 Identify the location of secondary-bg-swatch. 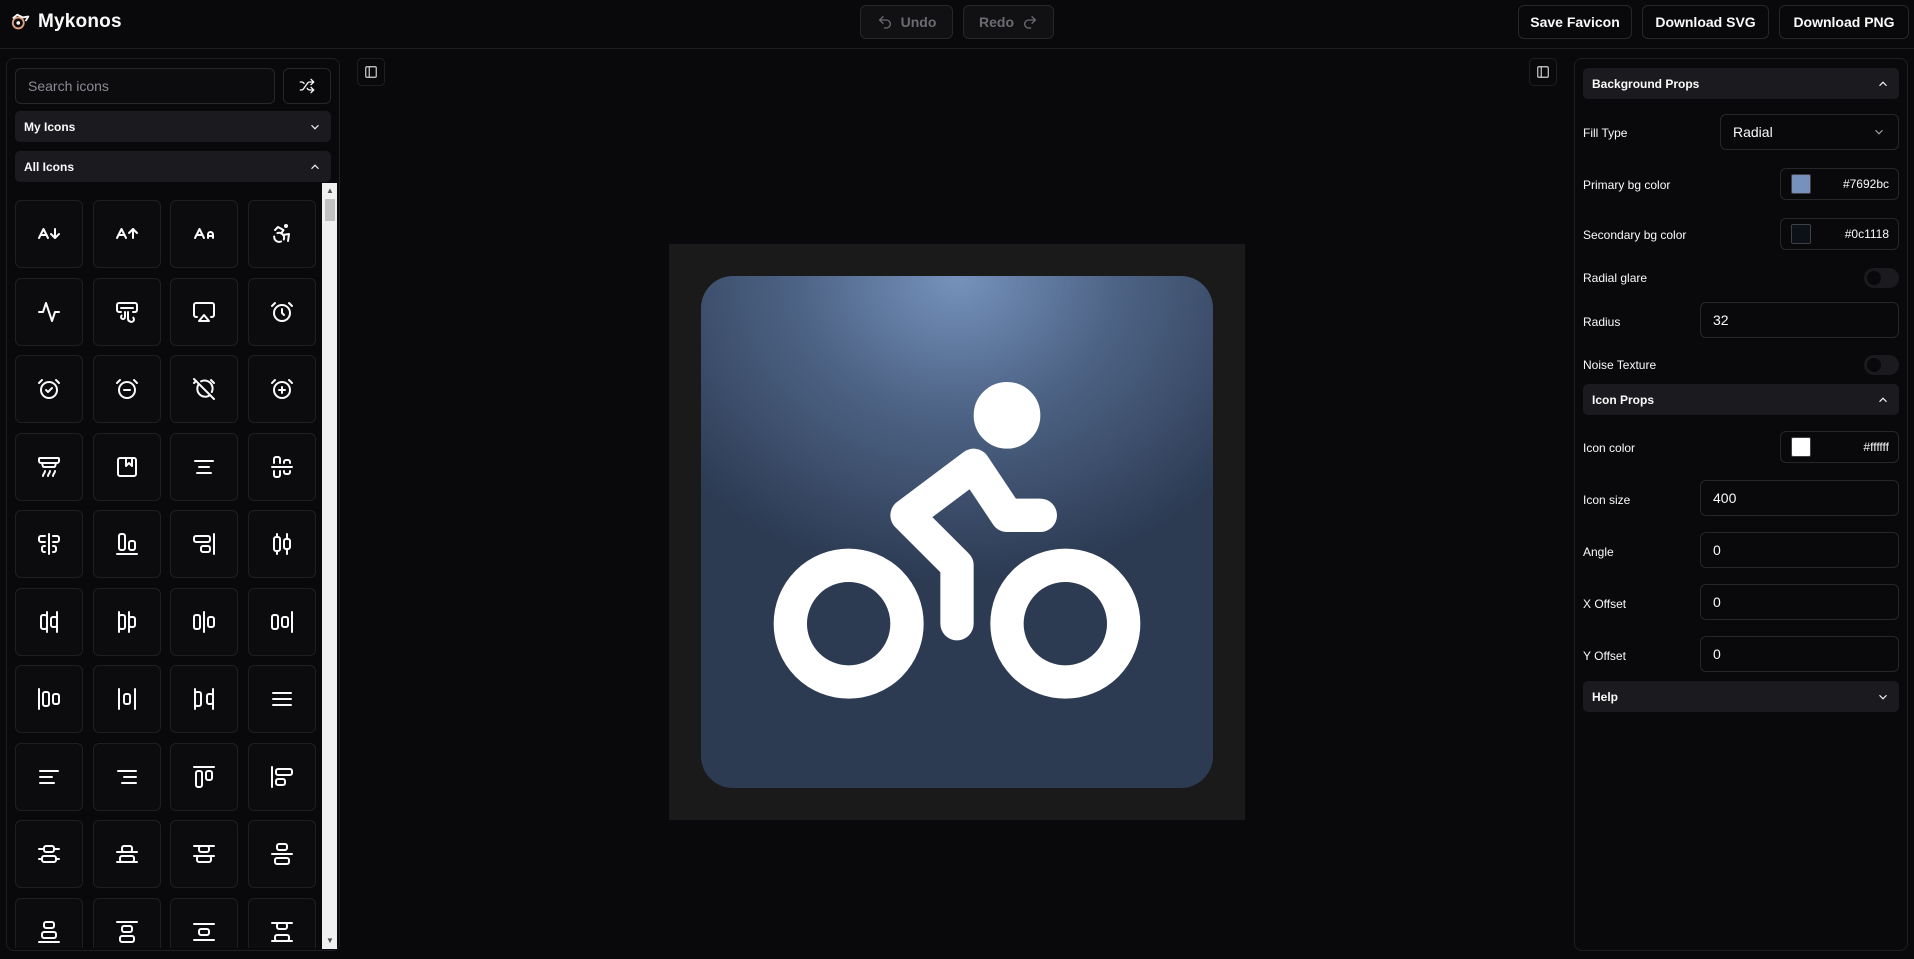
(1801, 234).